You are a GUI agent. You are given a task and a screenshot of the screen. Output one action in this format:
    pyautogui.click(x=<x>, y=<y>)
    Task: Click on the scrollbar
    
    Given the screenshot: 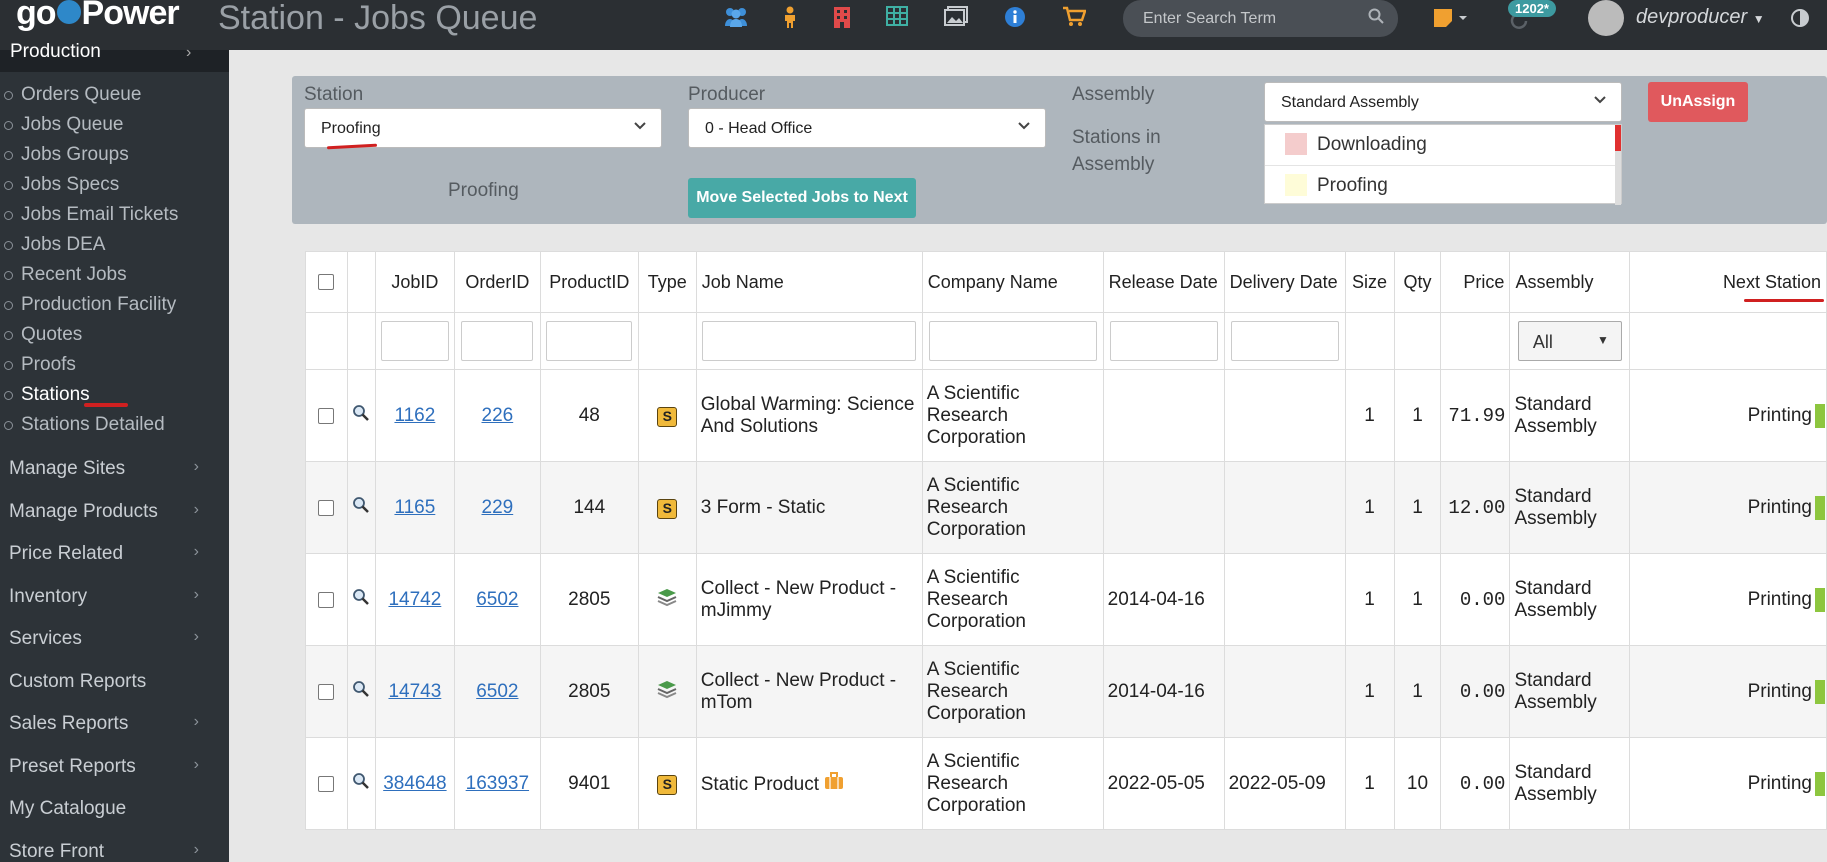 What is the action you would take?
    pyautogui.click(x=1618, y=165)
    